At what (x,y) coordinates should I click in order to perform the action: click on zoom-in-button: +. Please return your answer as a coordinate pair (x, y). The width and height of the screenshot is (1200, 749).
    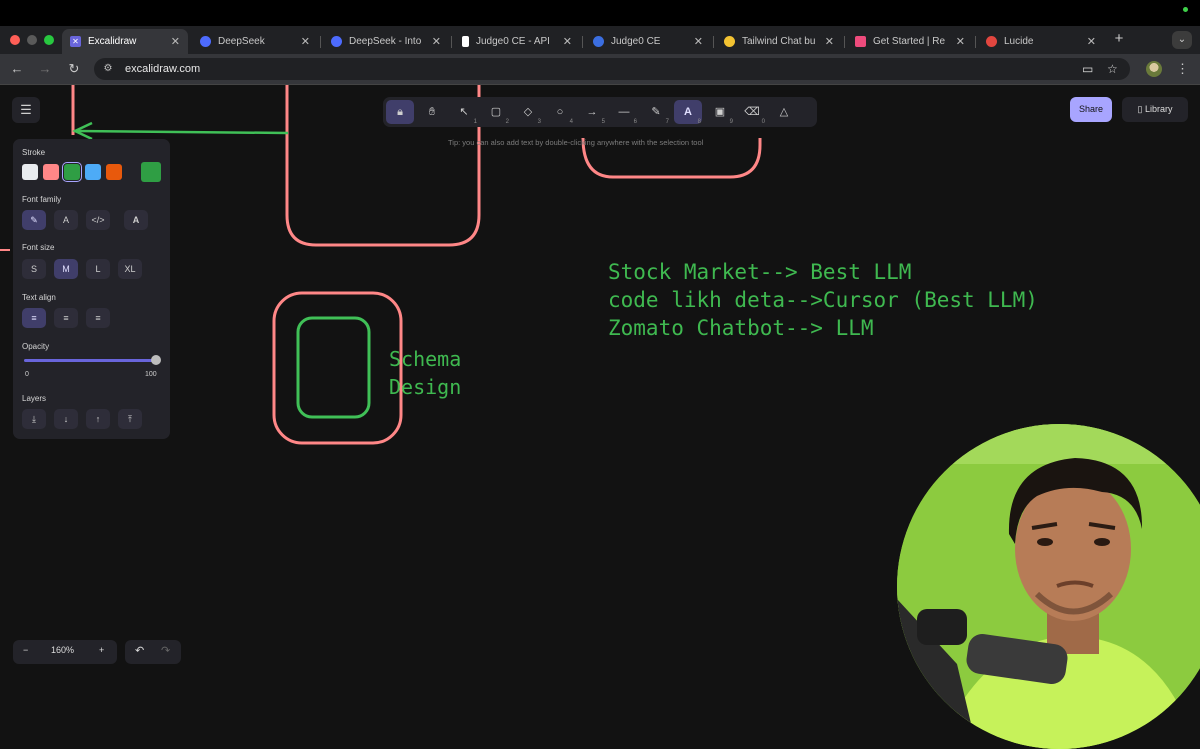
    Looking at the image, I should click on (101, 650).